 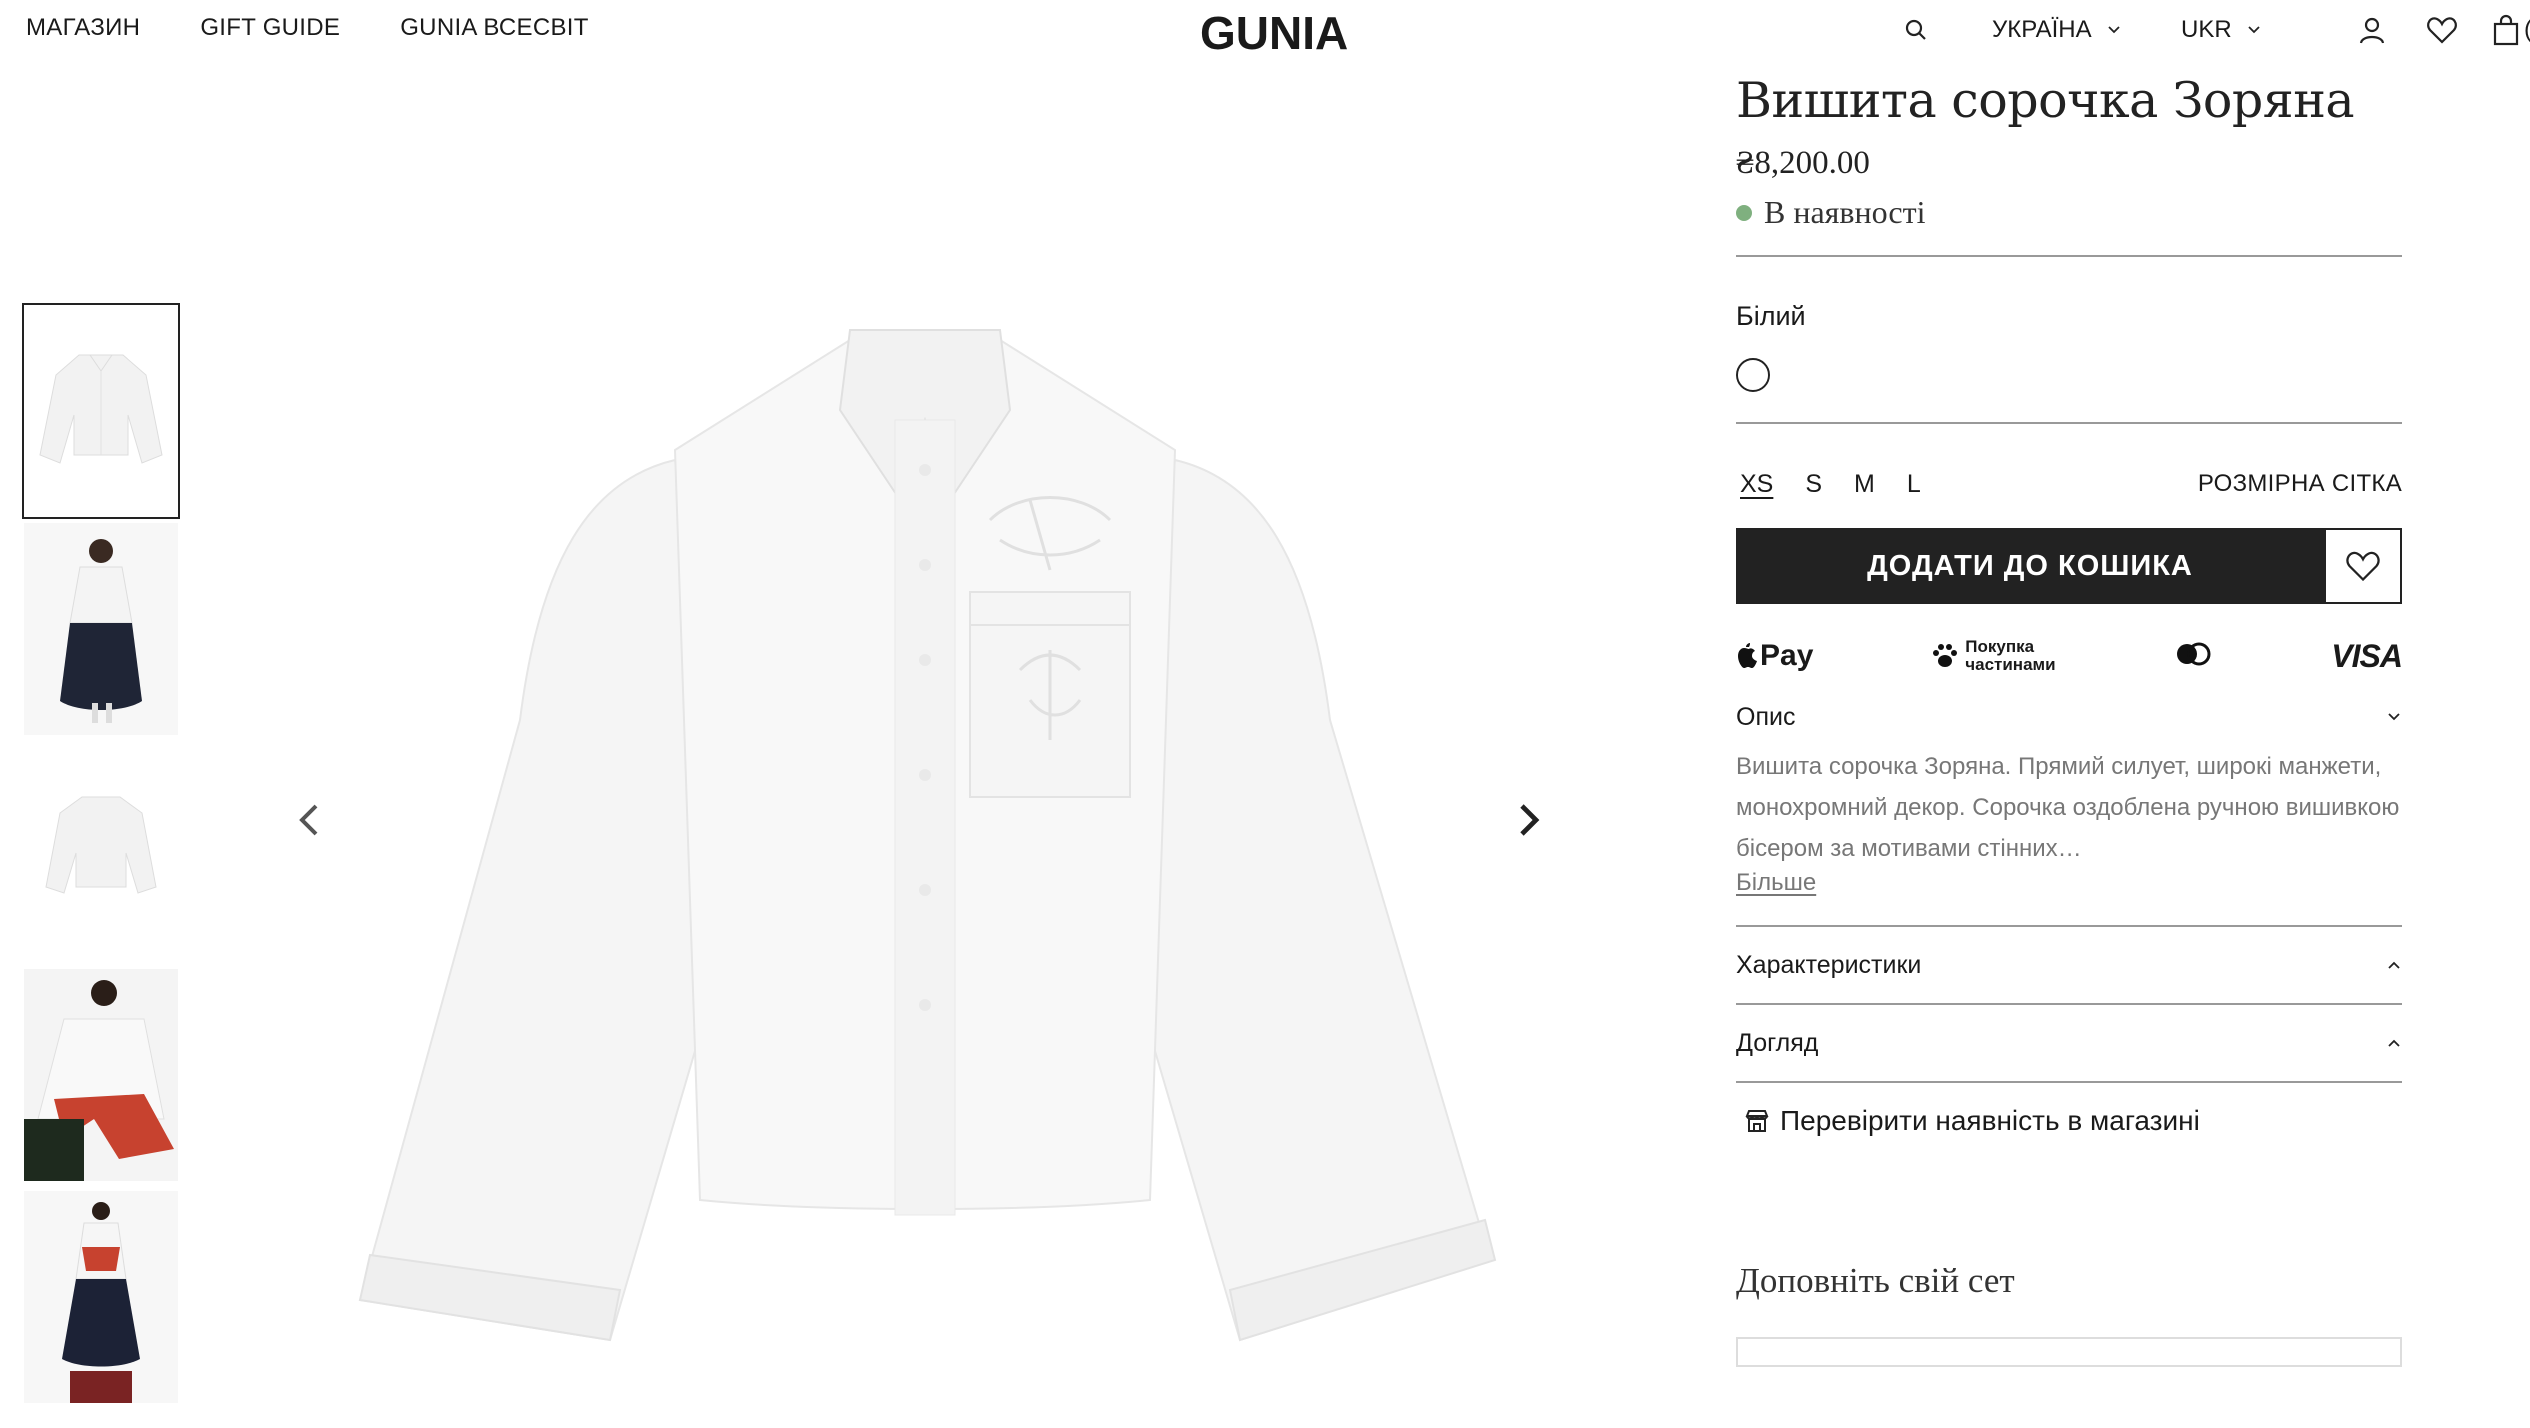 I want to click on paw-icon, so click(x=1945, y=655).